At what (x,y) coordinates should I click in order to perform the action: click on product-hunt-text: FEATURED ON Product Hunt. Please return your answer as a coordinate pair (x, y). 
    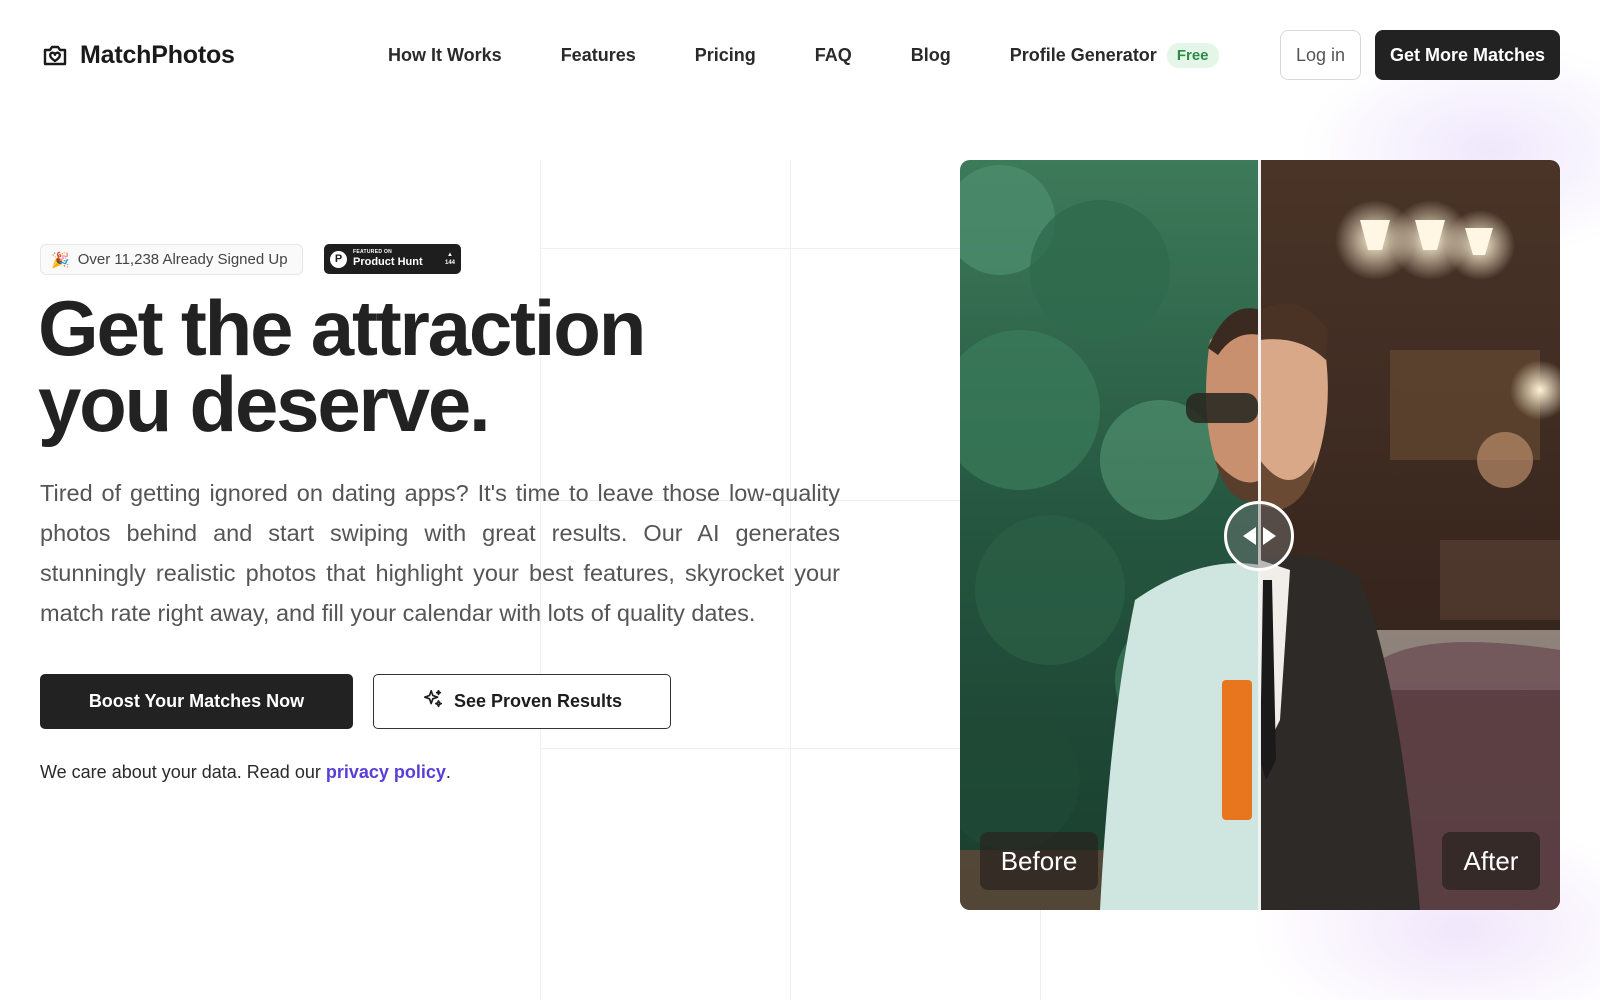
    Looking at the image, I should click on (388, 259).